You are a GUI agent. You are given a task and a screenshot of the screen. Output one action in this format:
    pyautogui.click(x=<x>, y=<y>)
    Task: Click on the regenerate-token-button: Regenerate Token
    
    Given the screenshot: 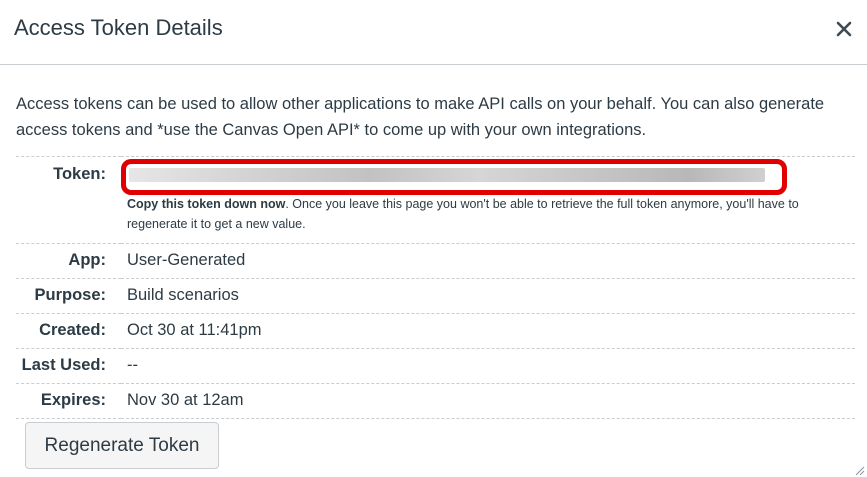 What is the action you would take?
    pyautogui.click(x=122, y=445)
    